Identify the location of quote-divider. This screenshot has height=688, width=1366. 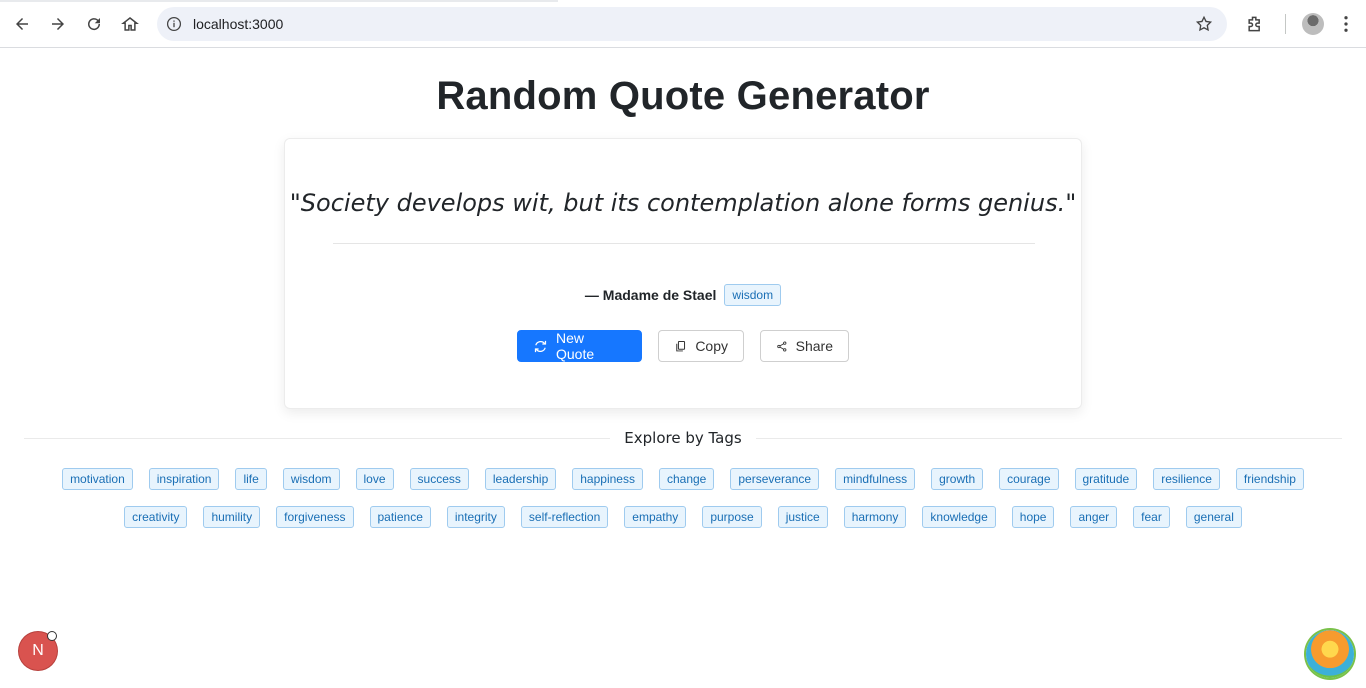
(684, 243).